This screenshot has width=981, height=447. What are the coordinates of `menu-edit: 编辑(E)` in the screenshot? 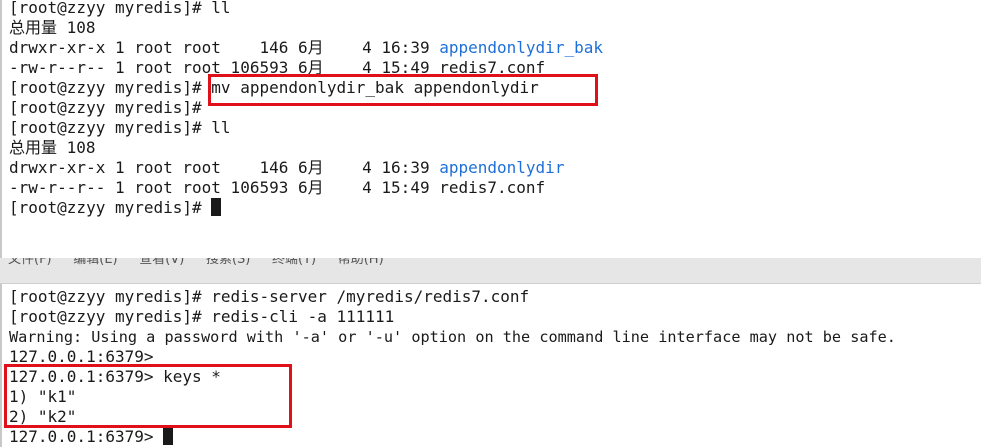 It's located at (95, 262).